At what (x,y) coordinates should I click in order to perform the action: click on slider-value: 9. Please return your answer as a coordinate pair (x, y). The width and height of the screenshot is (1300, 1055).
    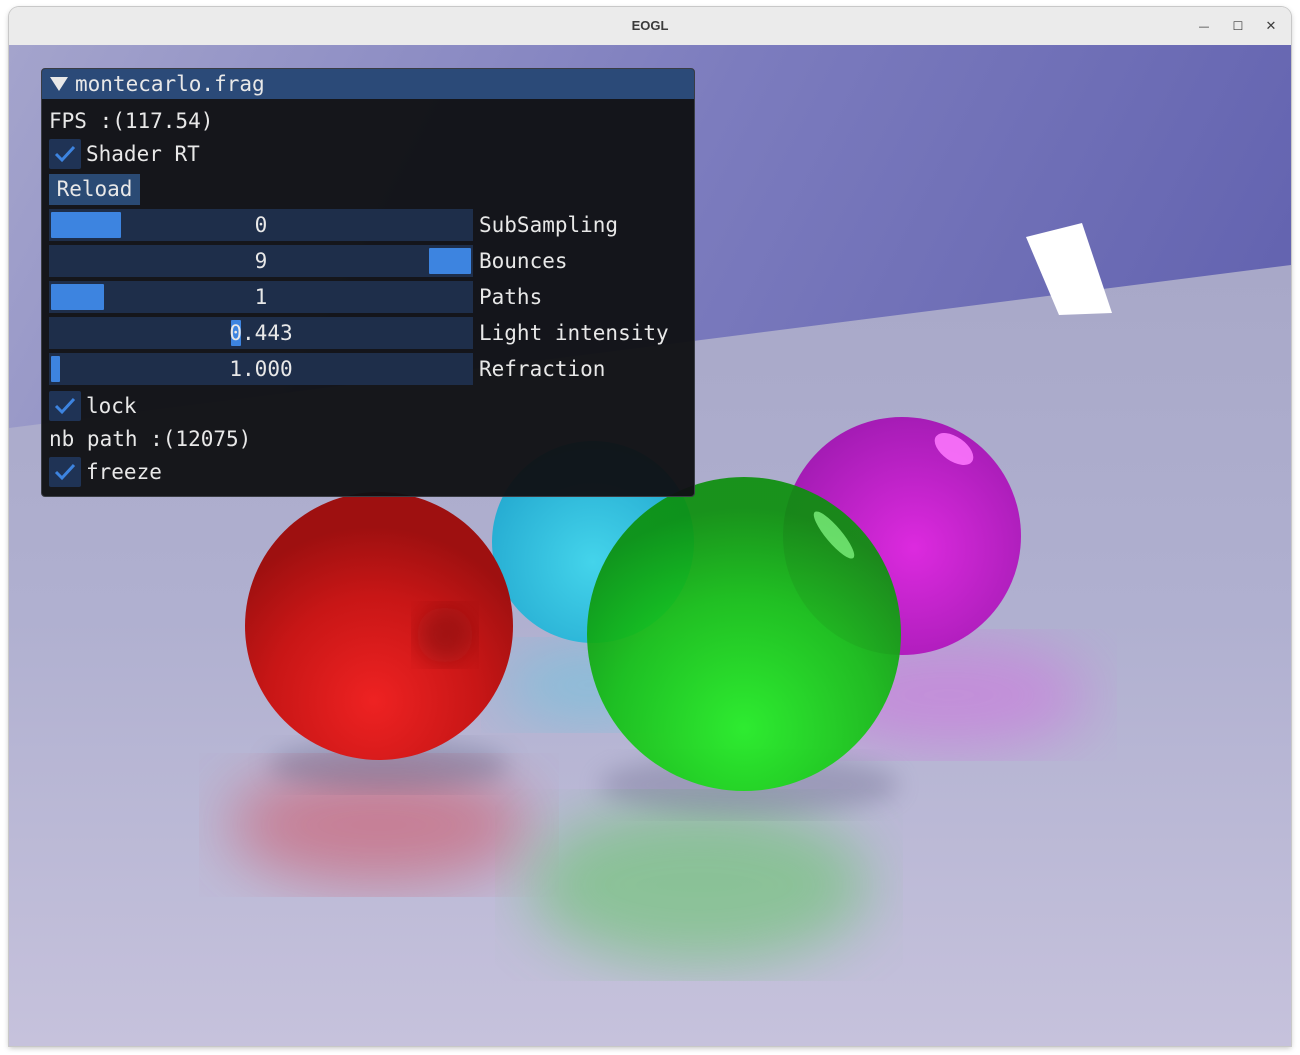
    Looking at the image, I should click on (261, 261).